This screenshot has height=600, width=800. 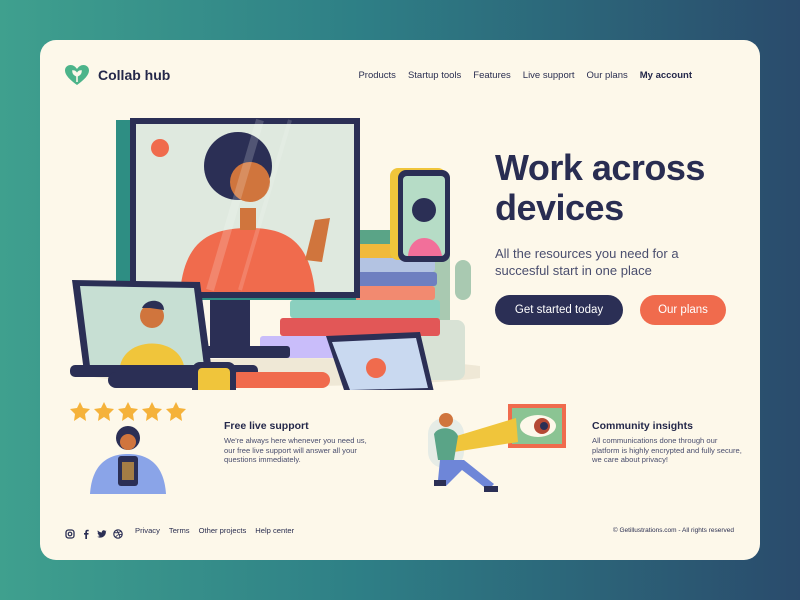 I want to click on footer-terms-link: Terms, so click(x=179, y=530).